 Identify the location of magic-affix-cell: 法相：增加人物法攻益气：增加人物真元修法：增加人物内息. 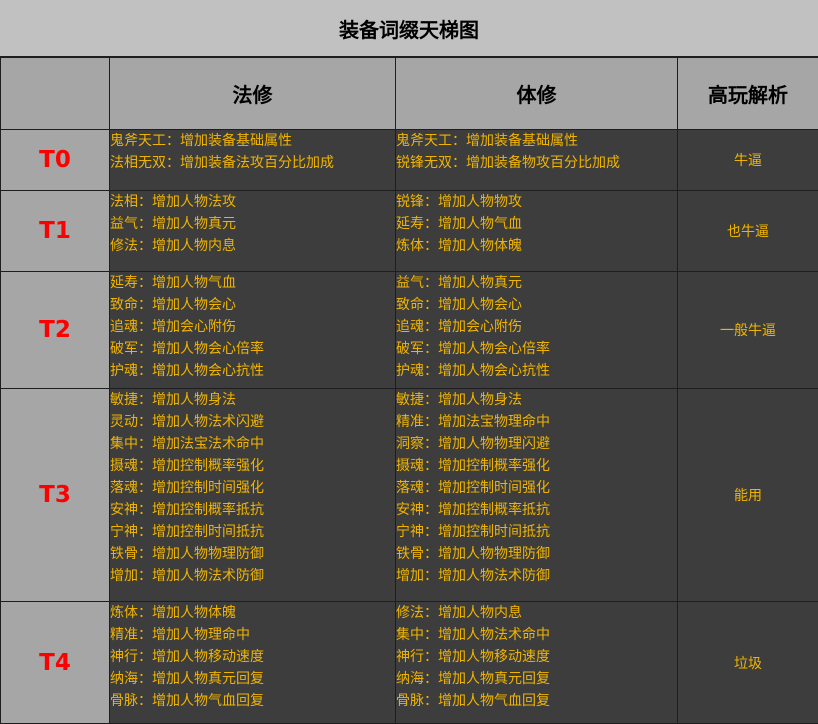
(253, 231).